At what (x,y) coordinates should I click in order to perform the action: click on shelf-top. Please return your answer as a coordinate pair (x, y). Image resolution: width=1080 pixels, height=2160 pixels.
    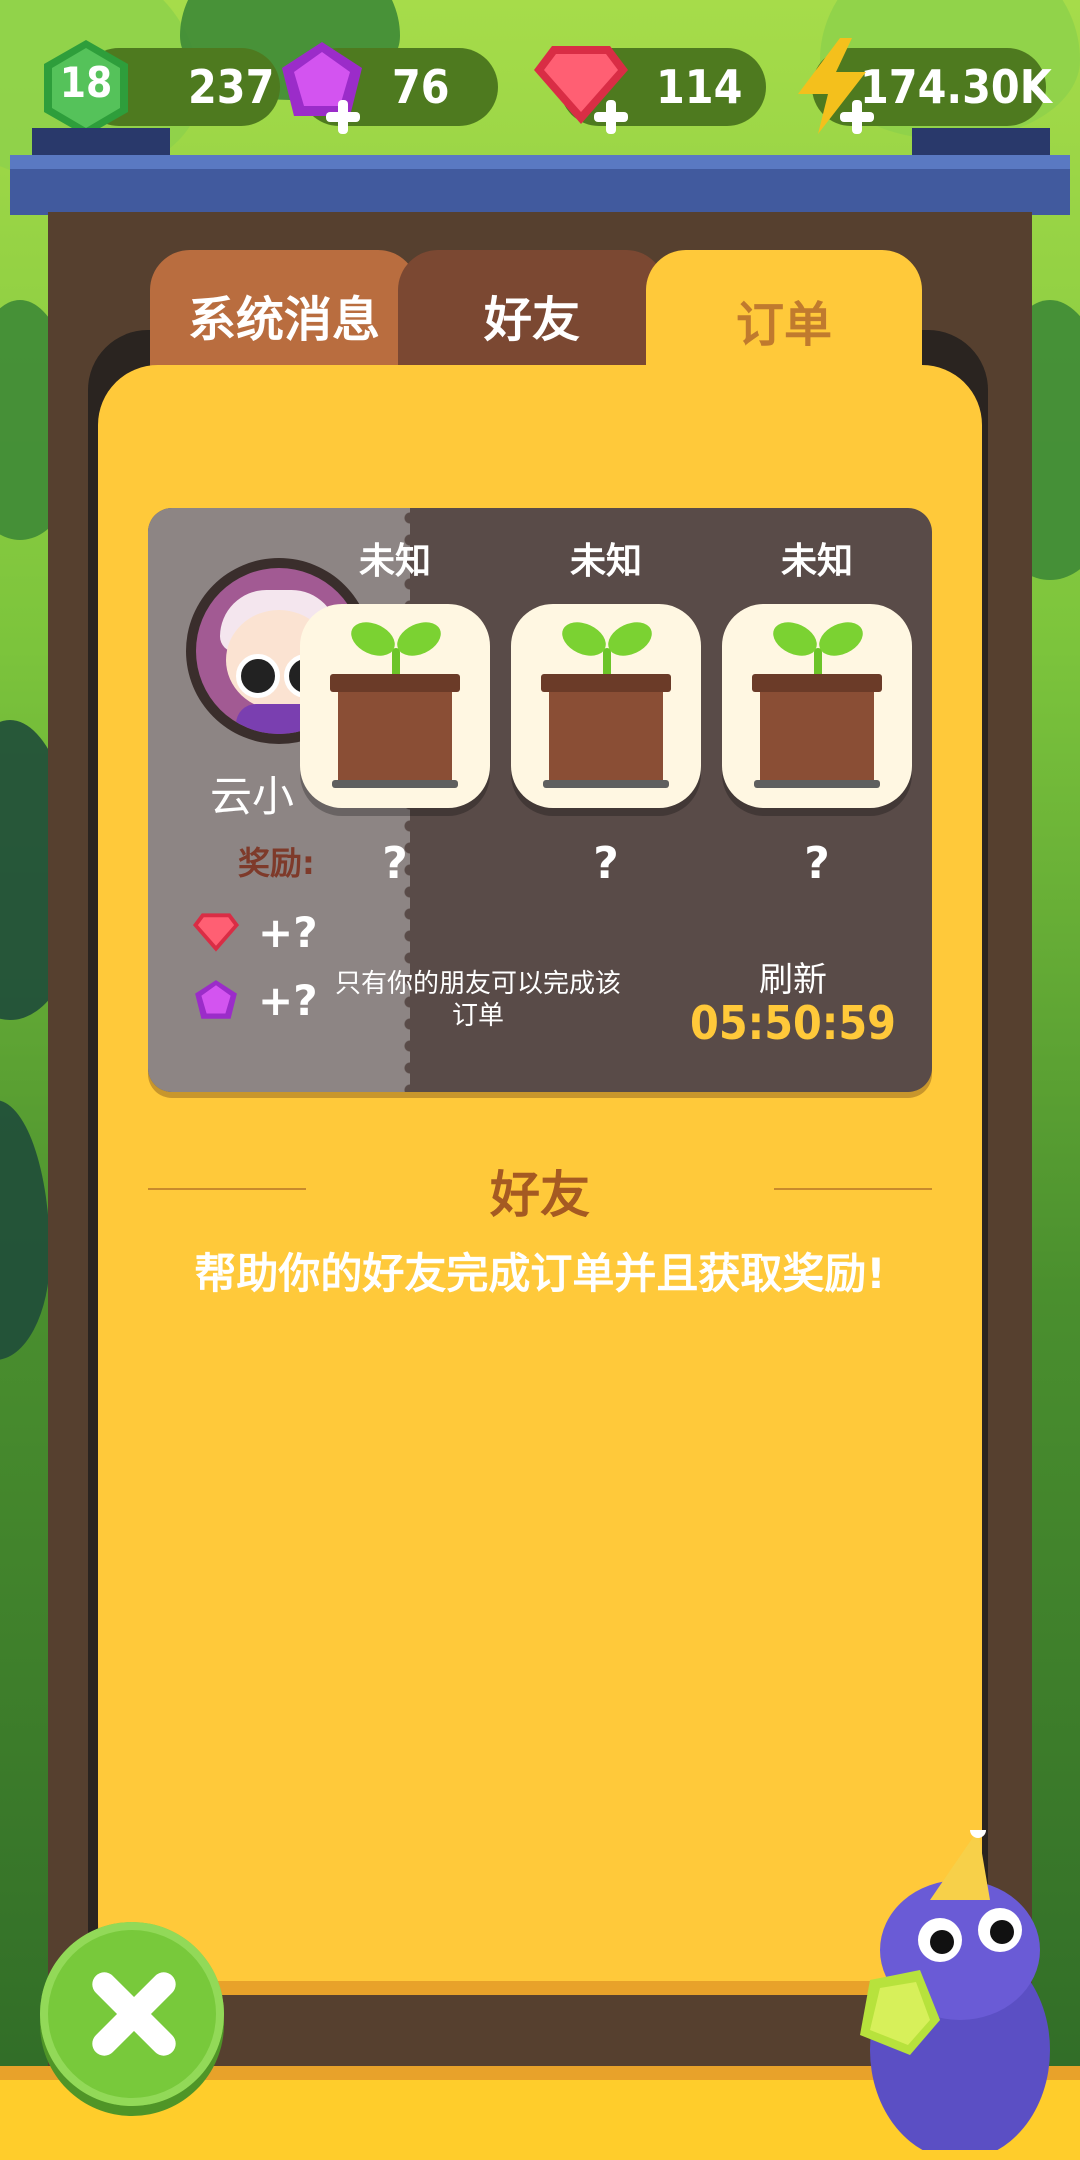
    Looking at the image, I should click on (540, 162).